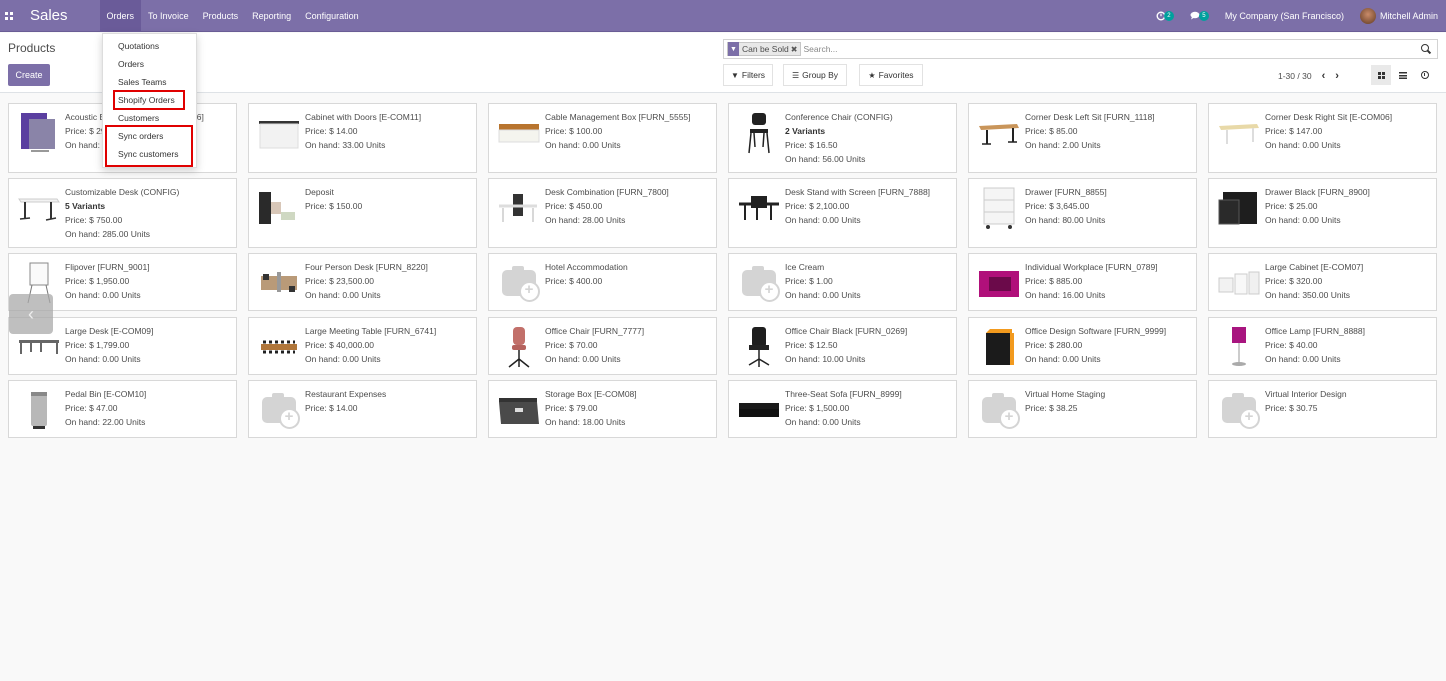 This screenshot has width=1446, height=681. What do you see at coordinates (131, 64) in the screenshot?
I see `dropdown-item-orders: Orders` at bounding box center [131, 64].